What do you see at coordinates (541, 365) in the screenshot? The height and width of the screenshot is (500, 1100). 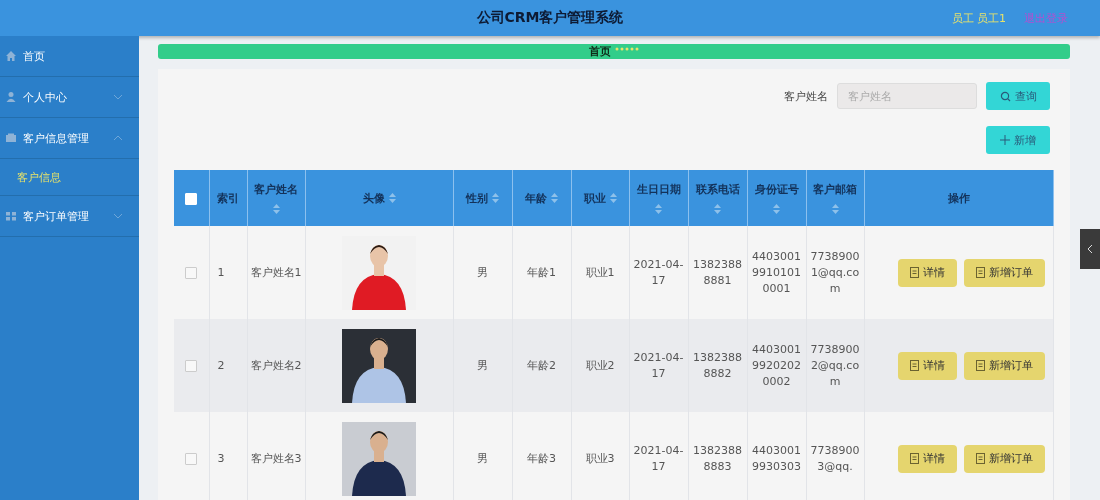 I see `table-cell: 年龄2` at bounding box center [541, 365].